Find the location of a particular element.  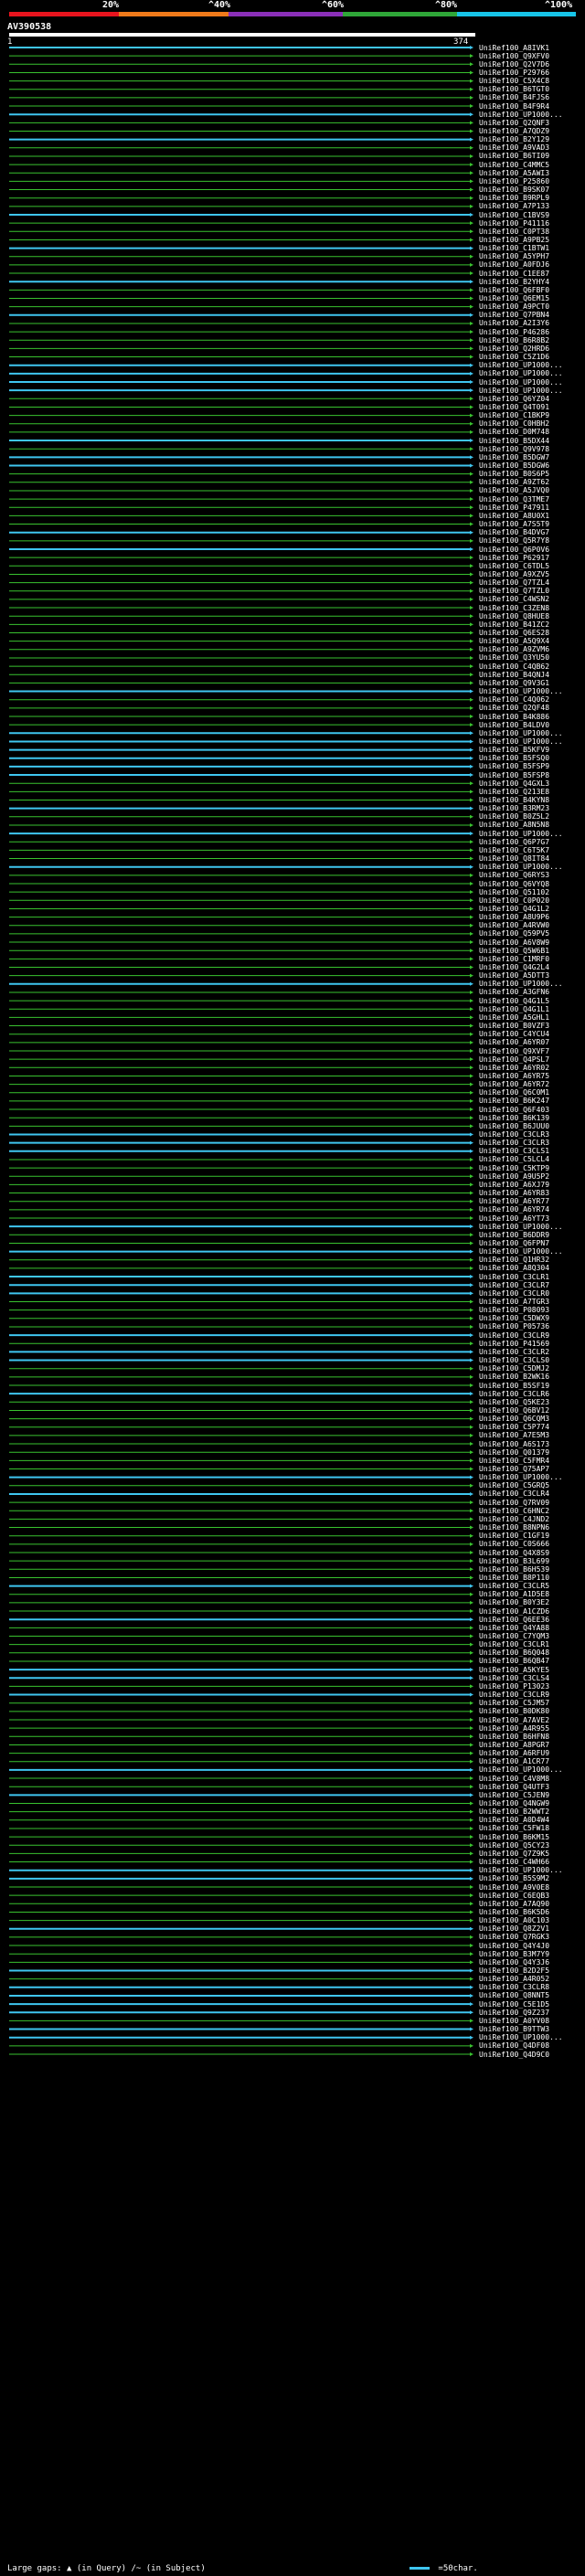

hit-label-link: UniRef100_P62917 is located at coordinates (514, 558).